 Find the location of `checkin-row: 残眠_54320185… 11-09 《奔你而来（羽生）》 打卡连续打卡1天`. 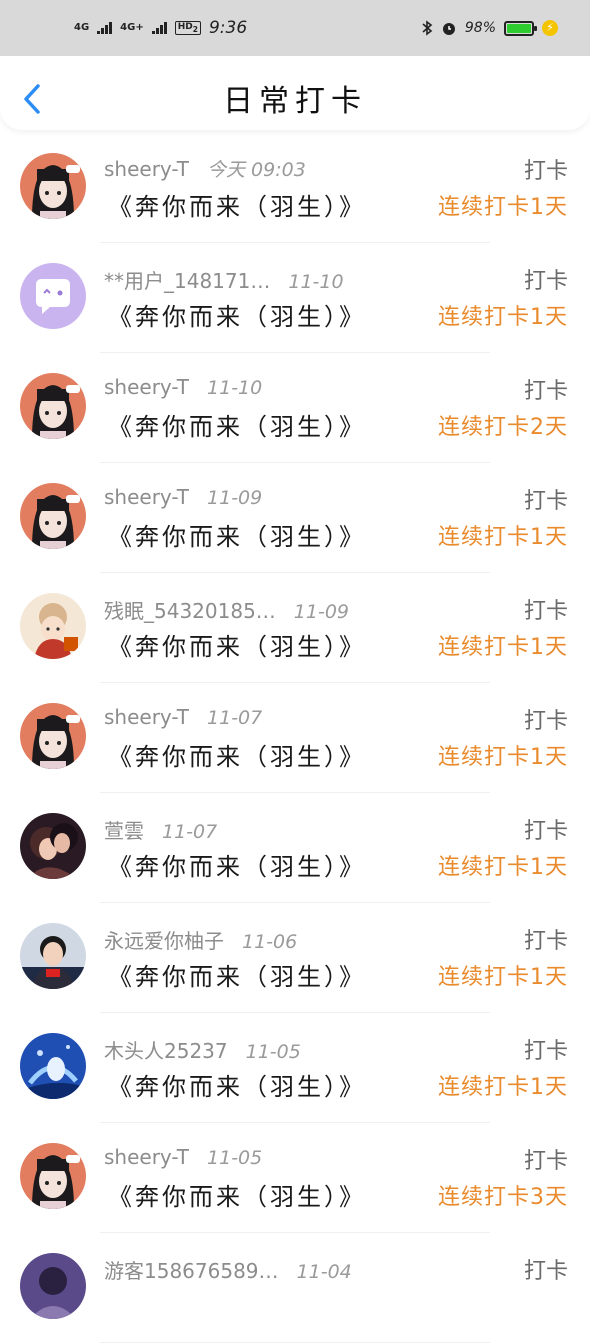

checkin-row: 残眠_54320185… 11-09 《奔你而来（羽生）》 打卡连续打卡1天 is located at coordinates (295, 628).